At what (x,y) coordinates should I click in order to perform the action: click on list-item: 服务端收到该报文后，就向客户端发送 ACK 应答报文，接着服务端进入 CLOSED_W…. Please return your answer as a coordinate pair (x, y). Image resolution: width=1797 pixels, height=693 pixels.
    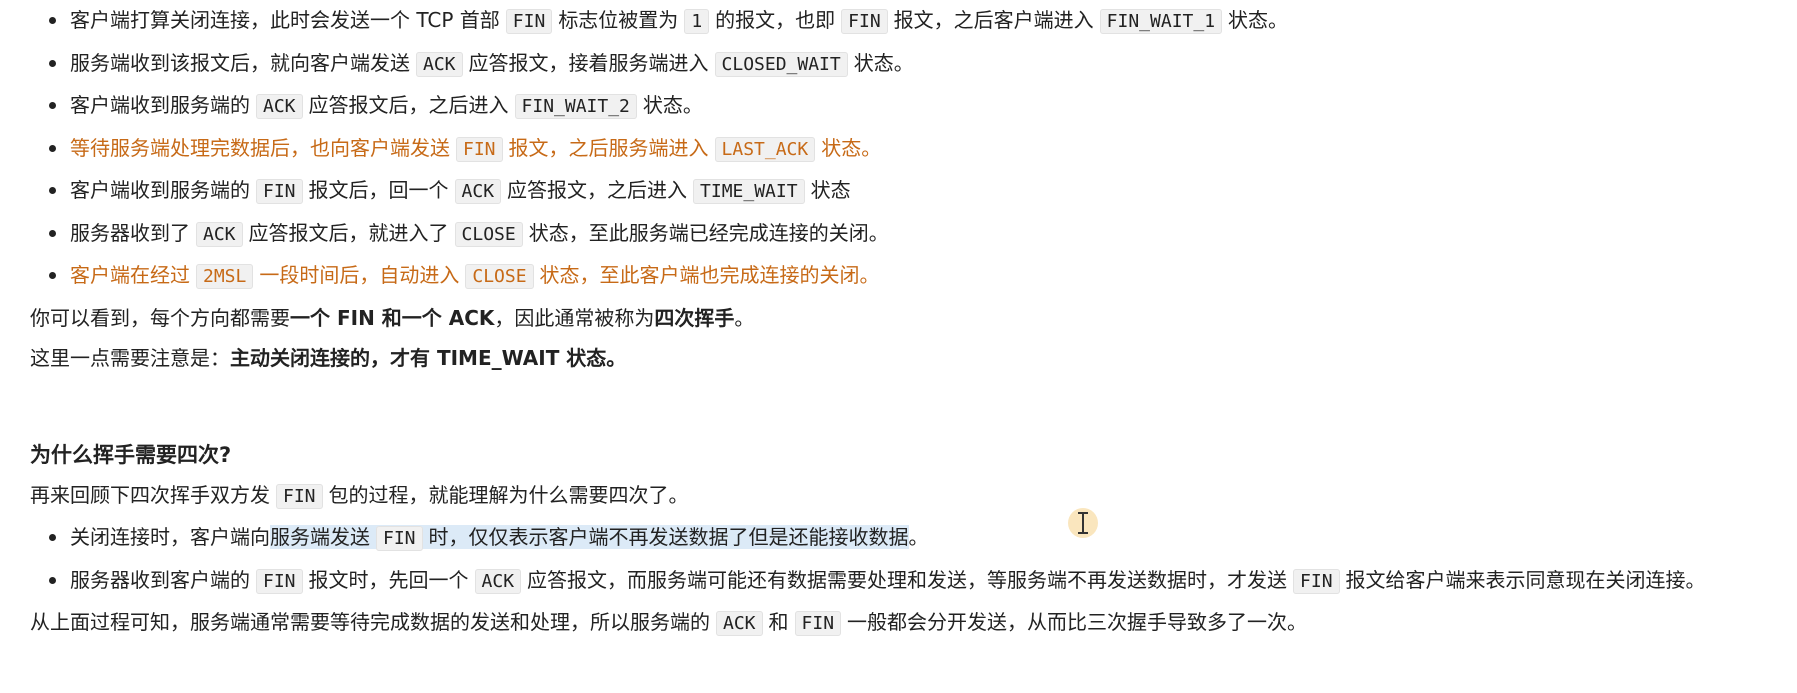
    Looking at the image, I should click on (900, 64).